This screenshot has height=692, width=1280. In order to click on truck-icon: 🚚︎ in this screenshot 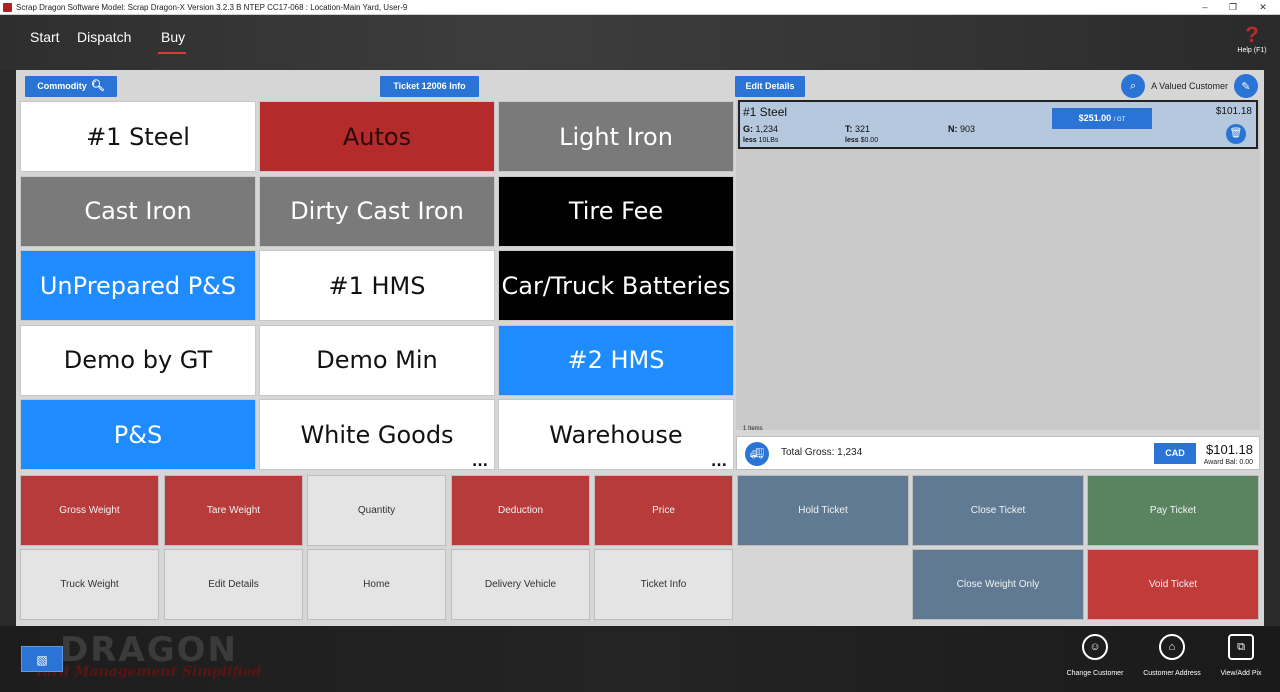, I will do `click(757, 454)`.